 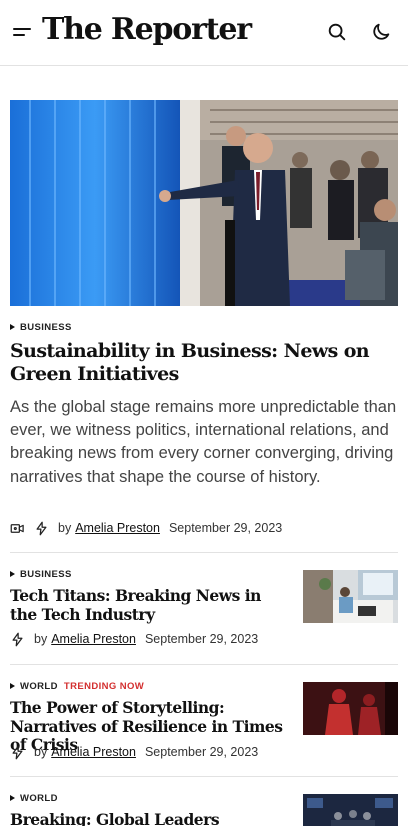 I want to click on moon-icon, so click(x=381, y=32).